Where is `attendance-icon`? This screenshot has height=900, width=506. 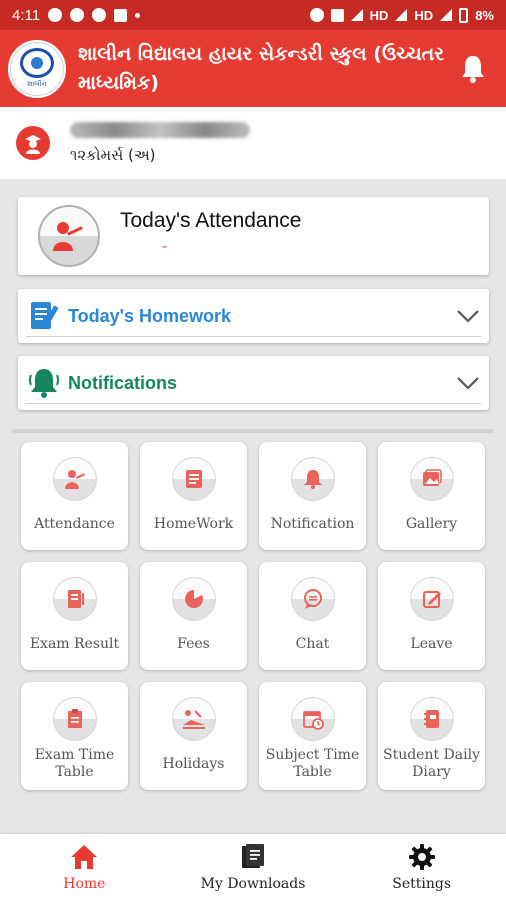 attendance-icon is located at coordinates (74, 479).